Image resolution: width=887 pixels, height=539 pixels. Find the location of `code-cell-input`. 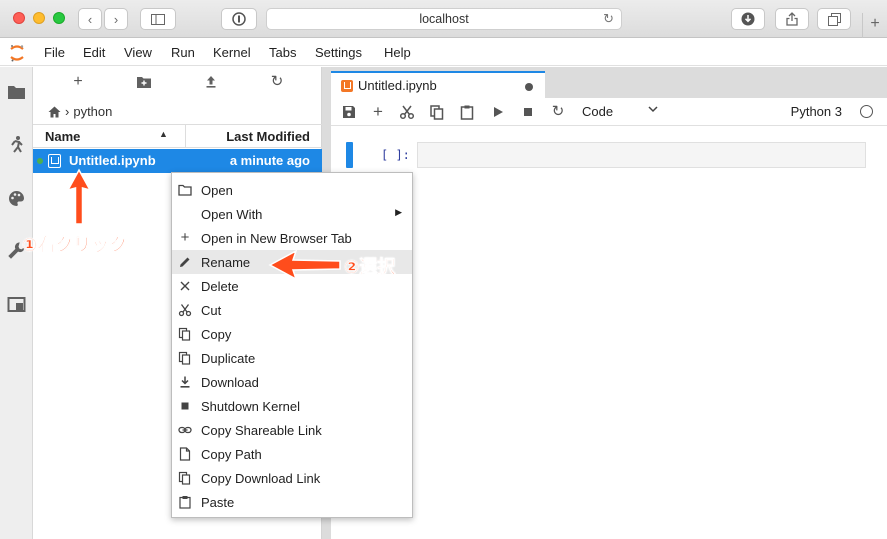

code-cell-input is located at coordinates (641, 155).